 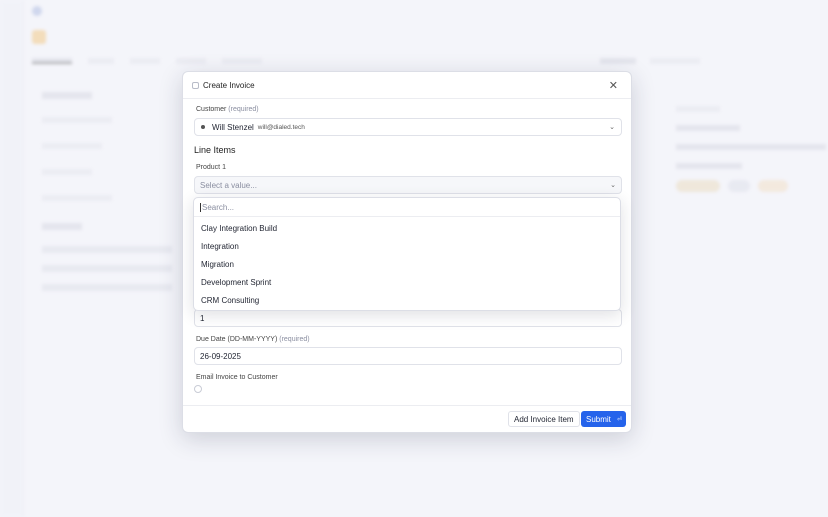 I want to click on dropdown-option: CRM Consulting, so click(x=407, y=300).